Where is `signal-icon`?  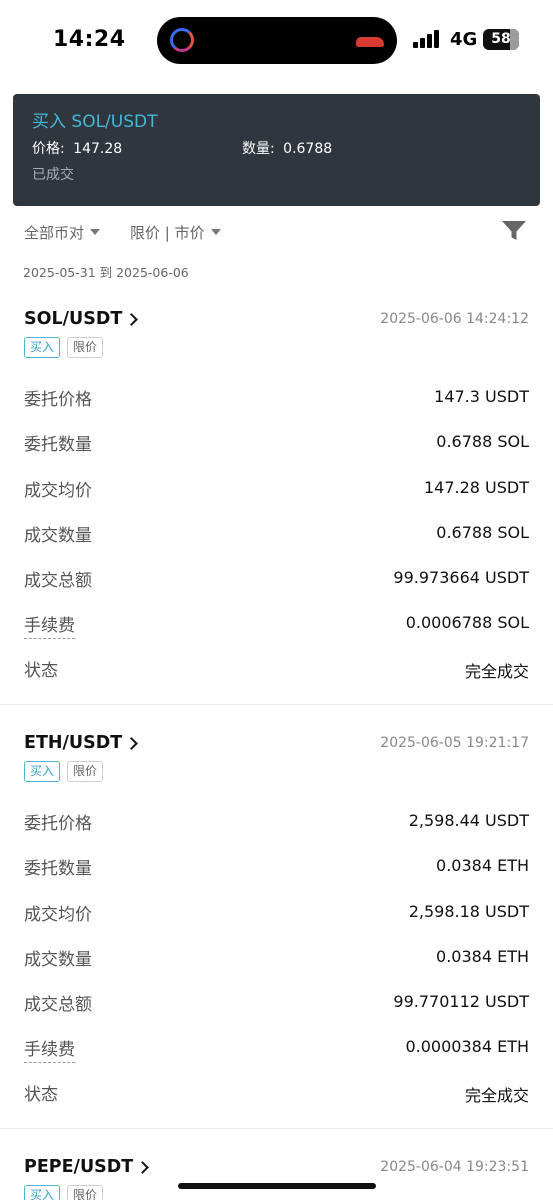 signal-icon is located at coordinates (427, 39).